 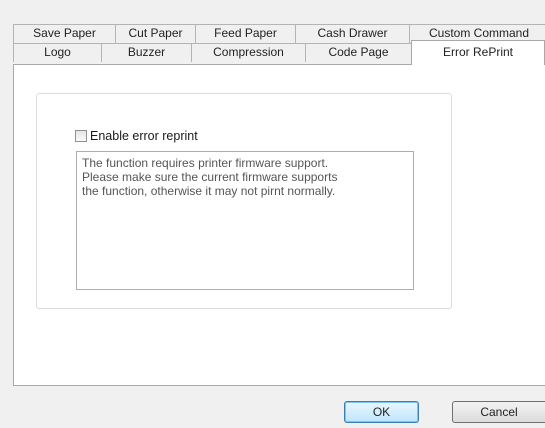 What do you see at coordinates (144, 136) in the screenshot?
I see `enable-error-reprint-label: Enable error reprint` at bounding box center [144, 136].